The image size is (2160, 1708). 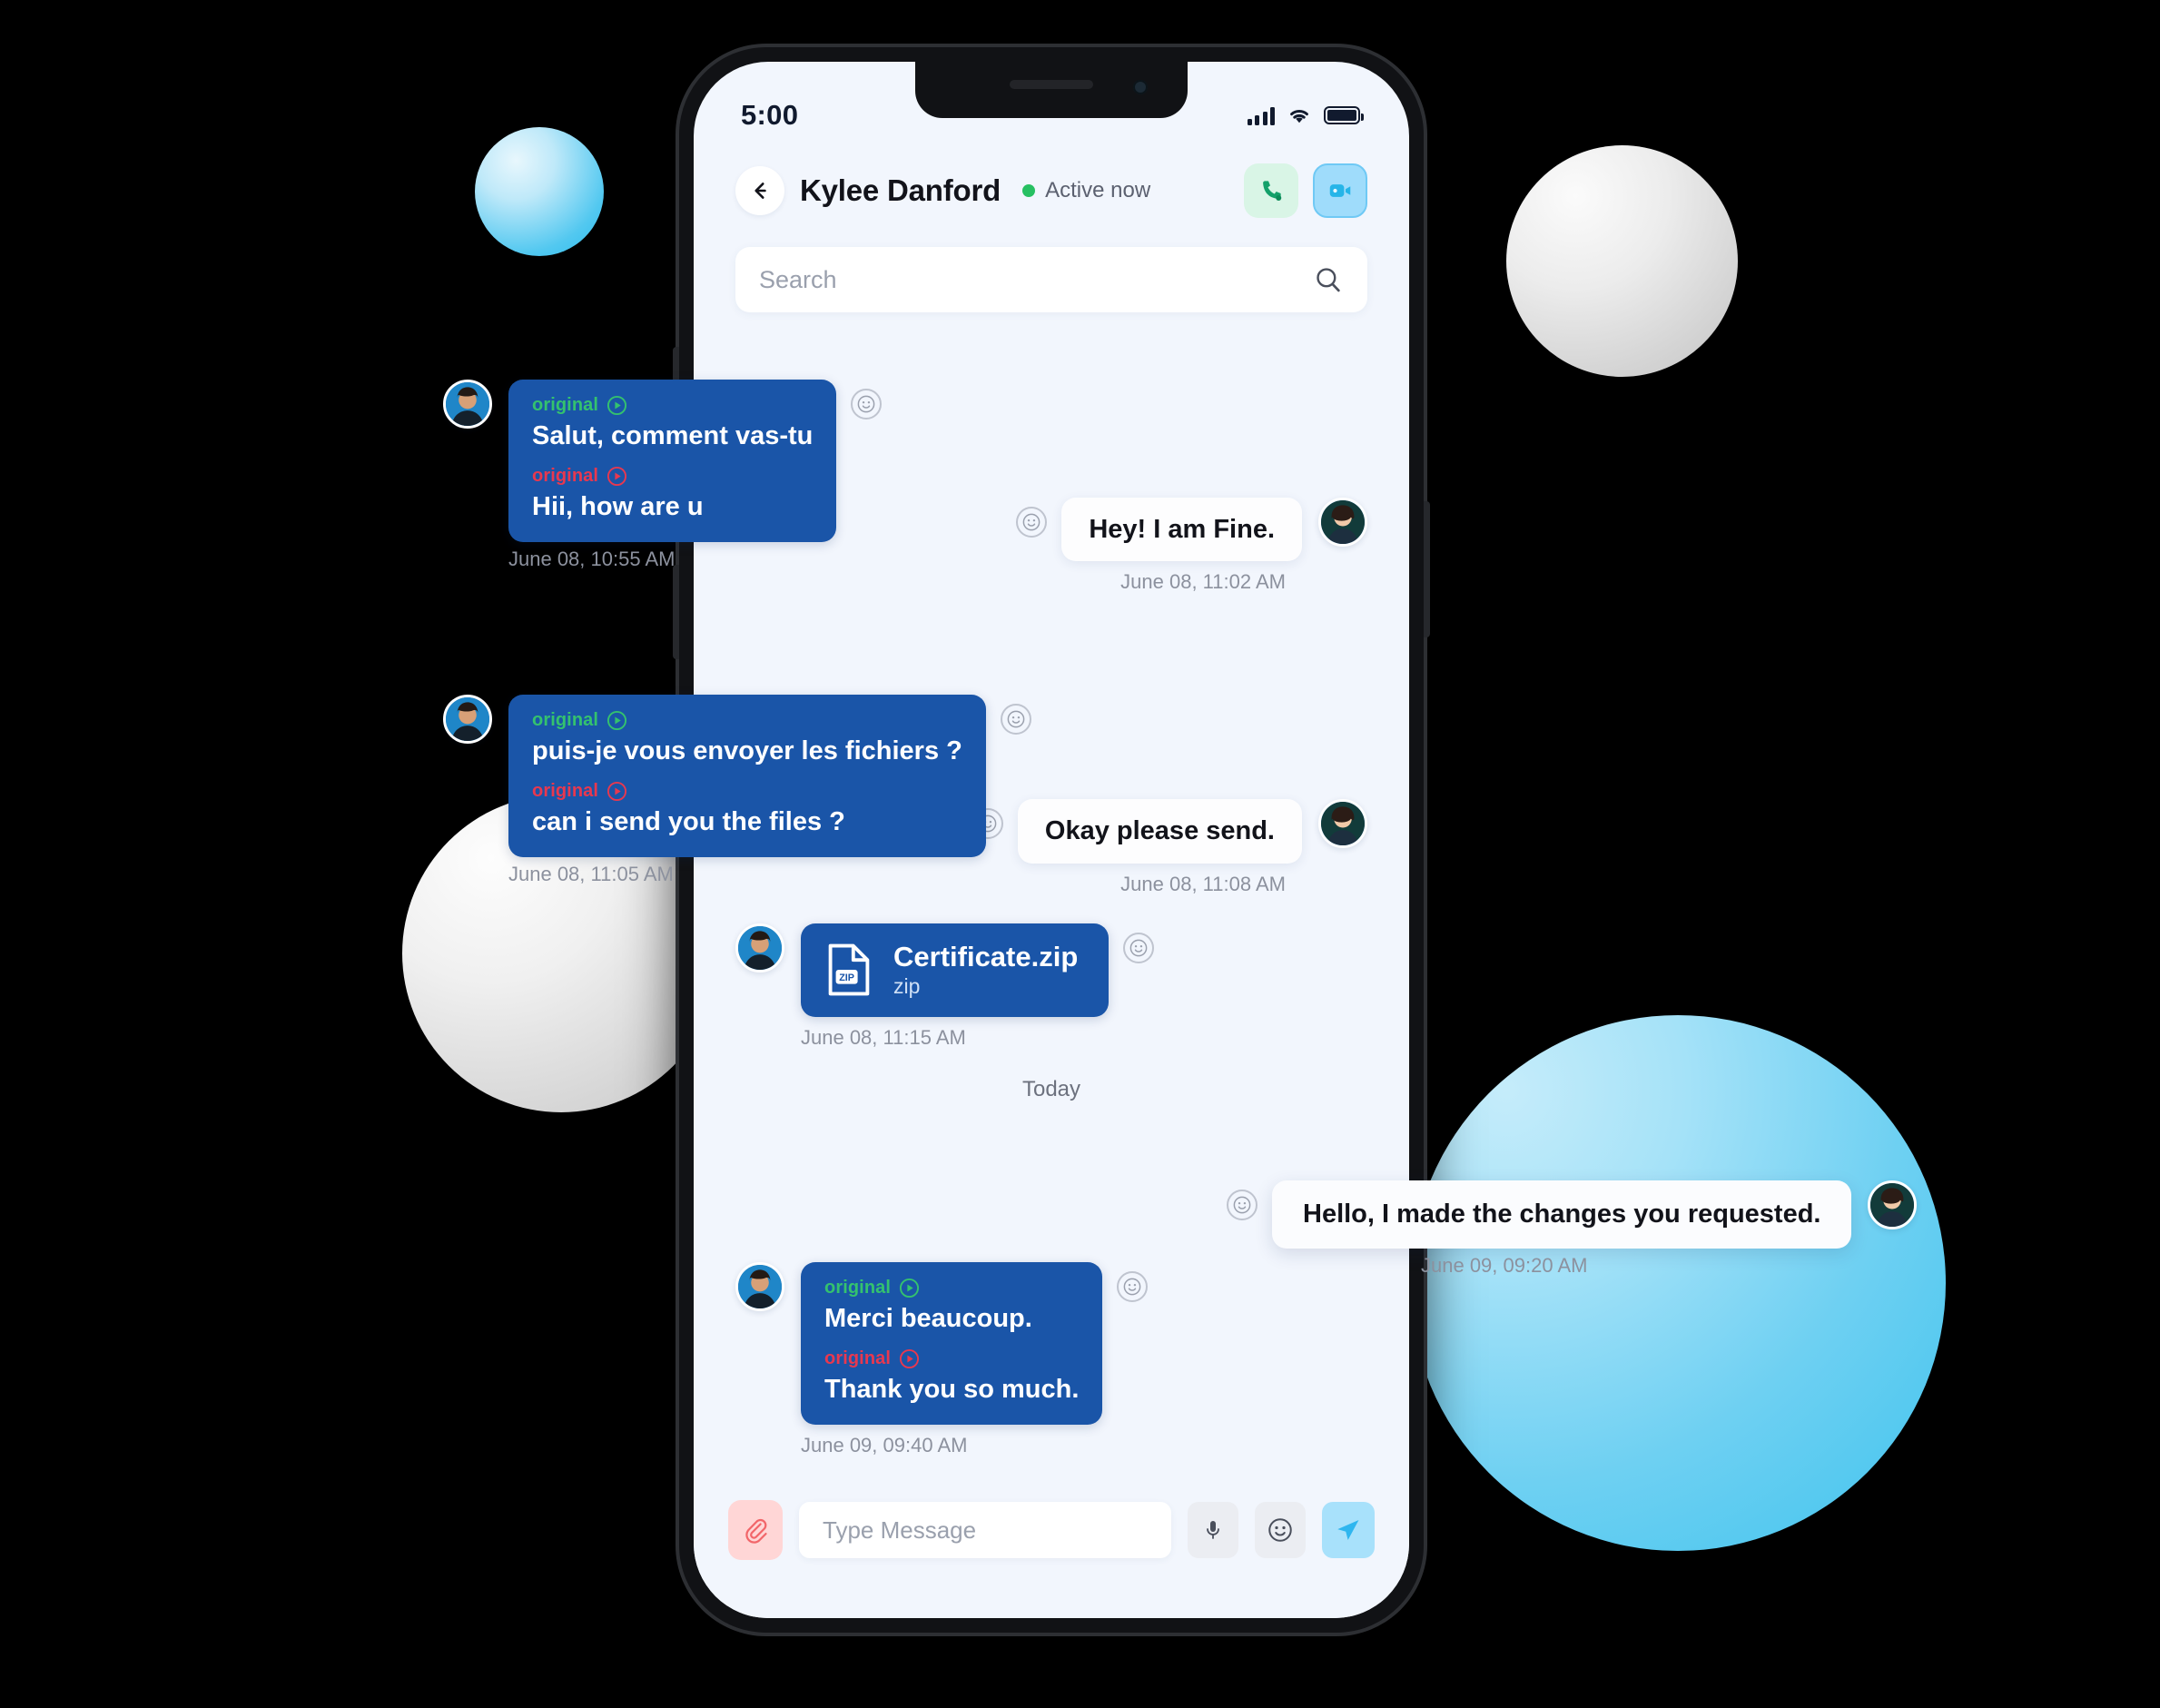 I want to click on message-text: Okay please send., so click(x=1159, y=831).